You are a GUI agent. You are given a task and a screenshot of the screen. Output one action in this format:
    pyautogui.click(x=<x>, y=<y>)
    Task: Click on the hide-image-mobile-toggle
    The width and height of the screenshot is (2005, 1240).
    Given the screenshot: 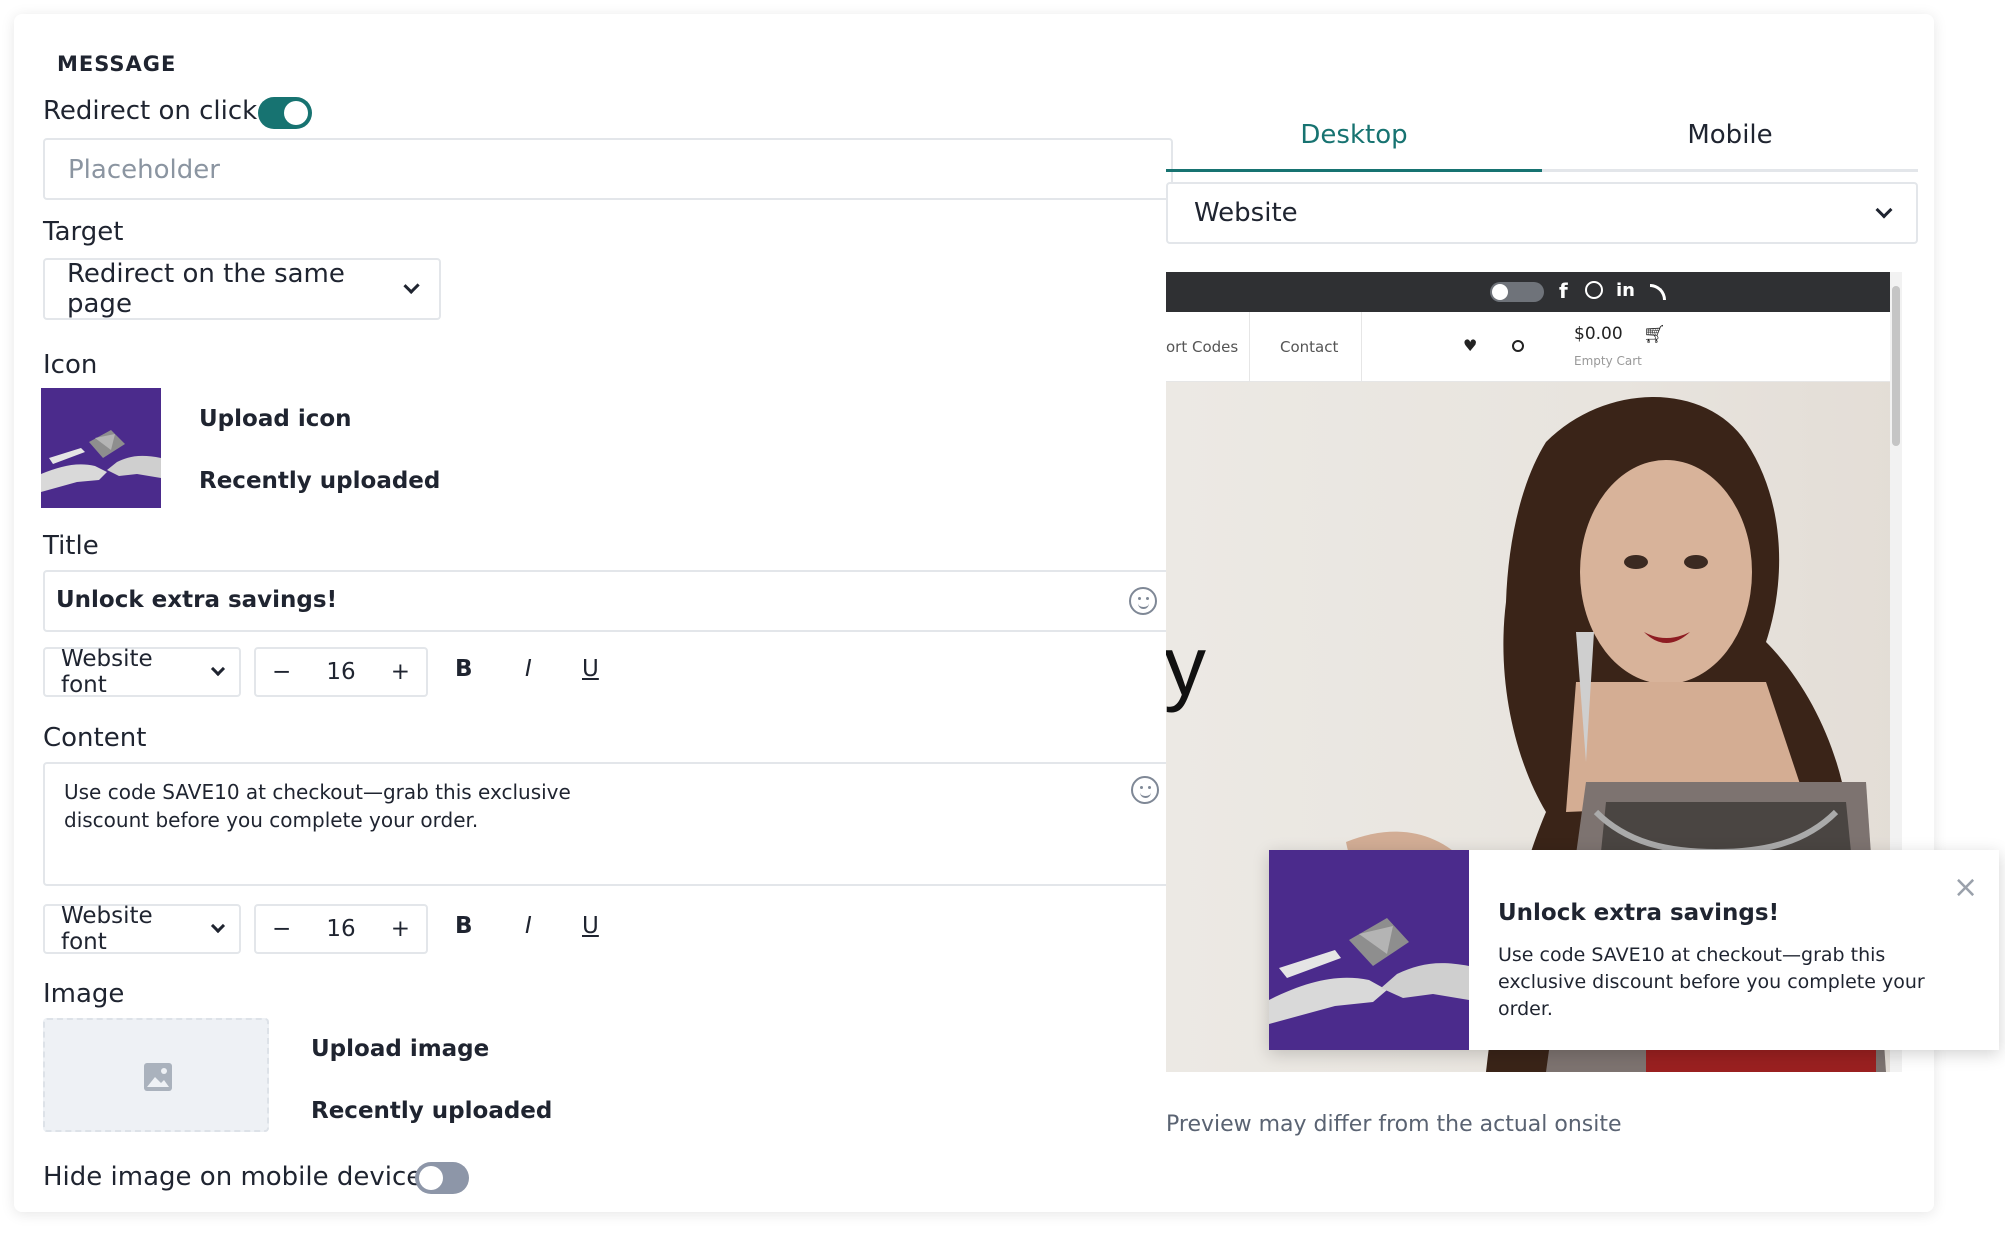 What is the action you would take?
    pyautogui.click(x=442, y=1178)
    